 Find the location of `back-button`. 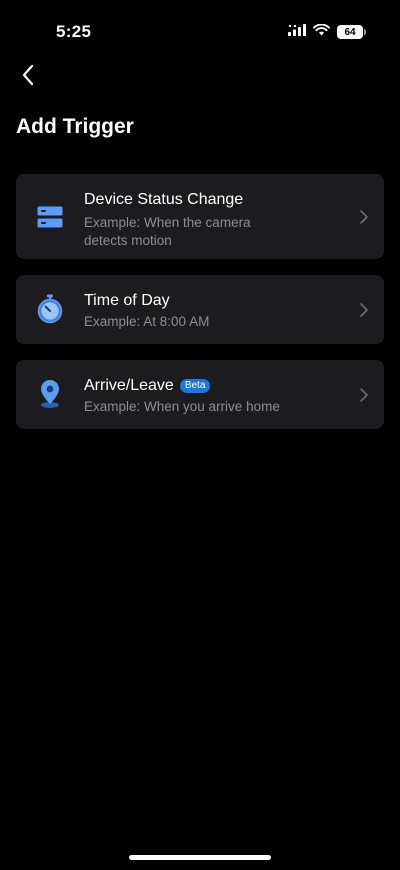

back-button is located at coordinates (28, 77).